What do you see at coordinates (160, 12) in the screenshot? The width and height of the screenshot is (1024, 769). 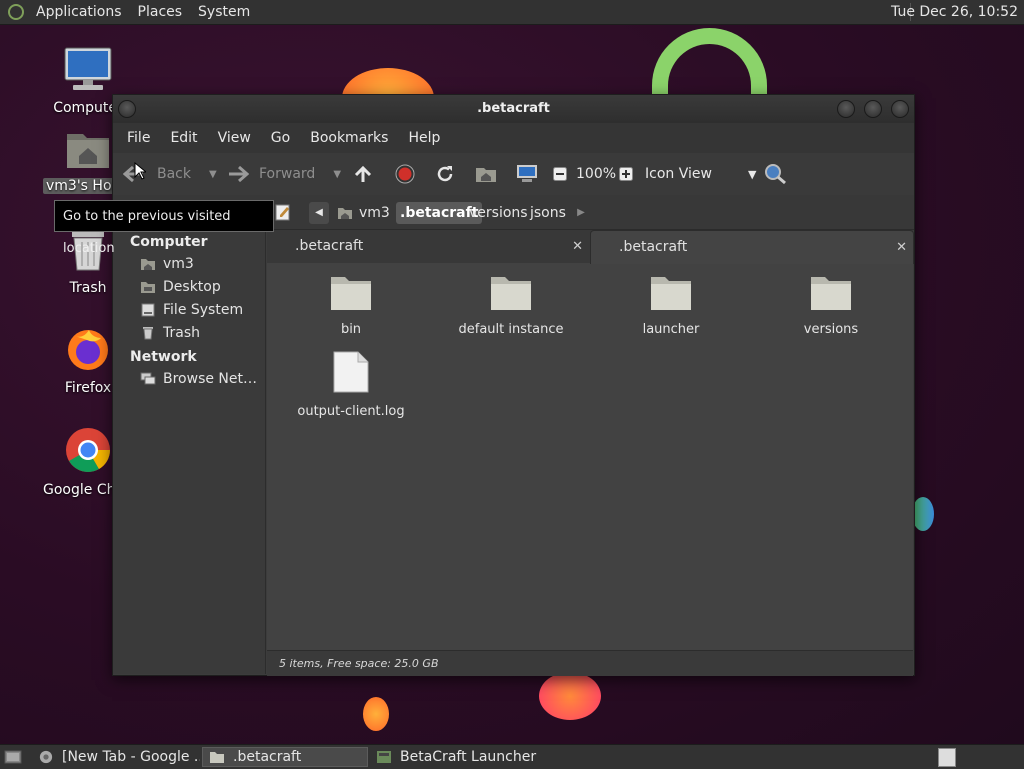 I see `menu-places: Places` at bounding box center [160, 12].